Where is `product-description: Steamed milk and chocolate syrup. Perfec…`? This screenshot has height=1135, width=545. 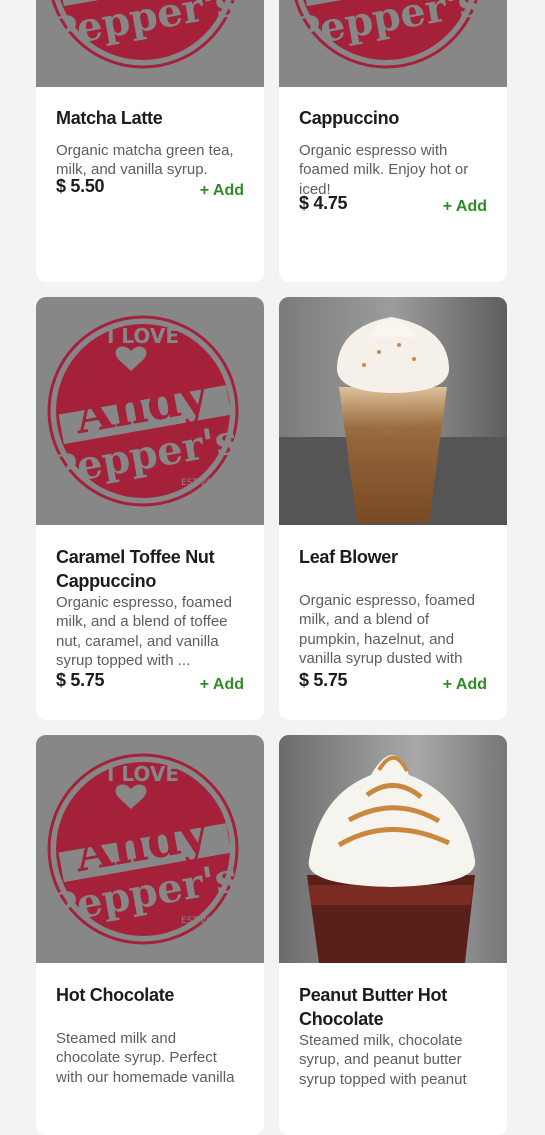
product-description: Steamed milk and chocolate syrup. Perfec… is located at coordinates (145, 1058).